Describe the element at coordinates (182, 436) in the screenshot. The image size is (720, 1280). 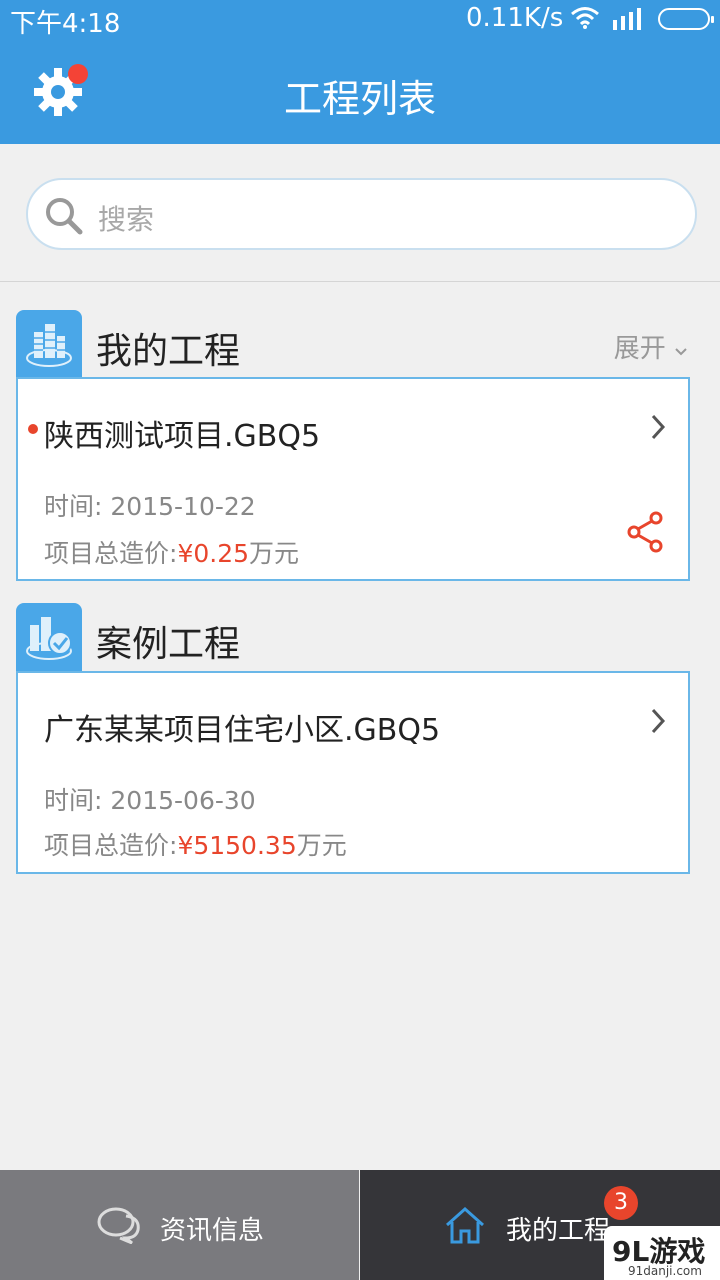
I see `project-name: 陕西测试项目.GBQ5` at that location.